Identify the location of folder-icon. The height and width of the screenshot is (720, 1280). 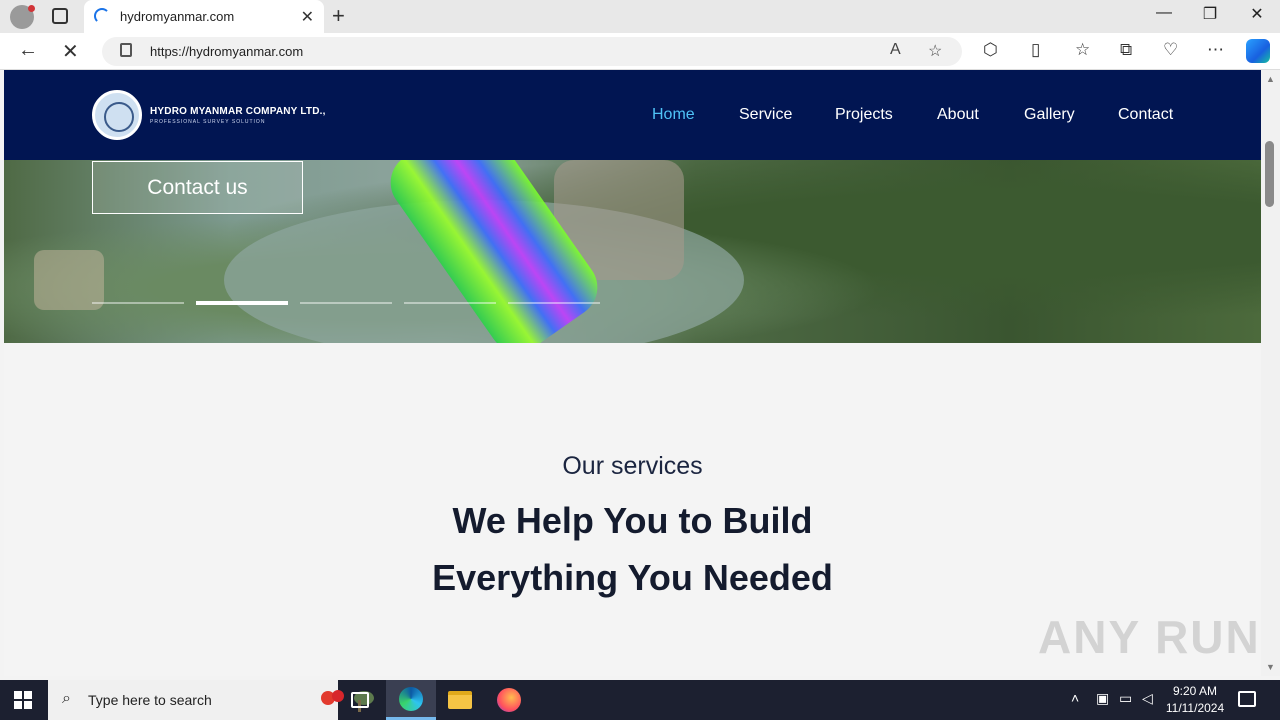
(460, 700).